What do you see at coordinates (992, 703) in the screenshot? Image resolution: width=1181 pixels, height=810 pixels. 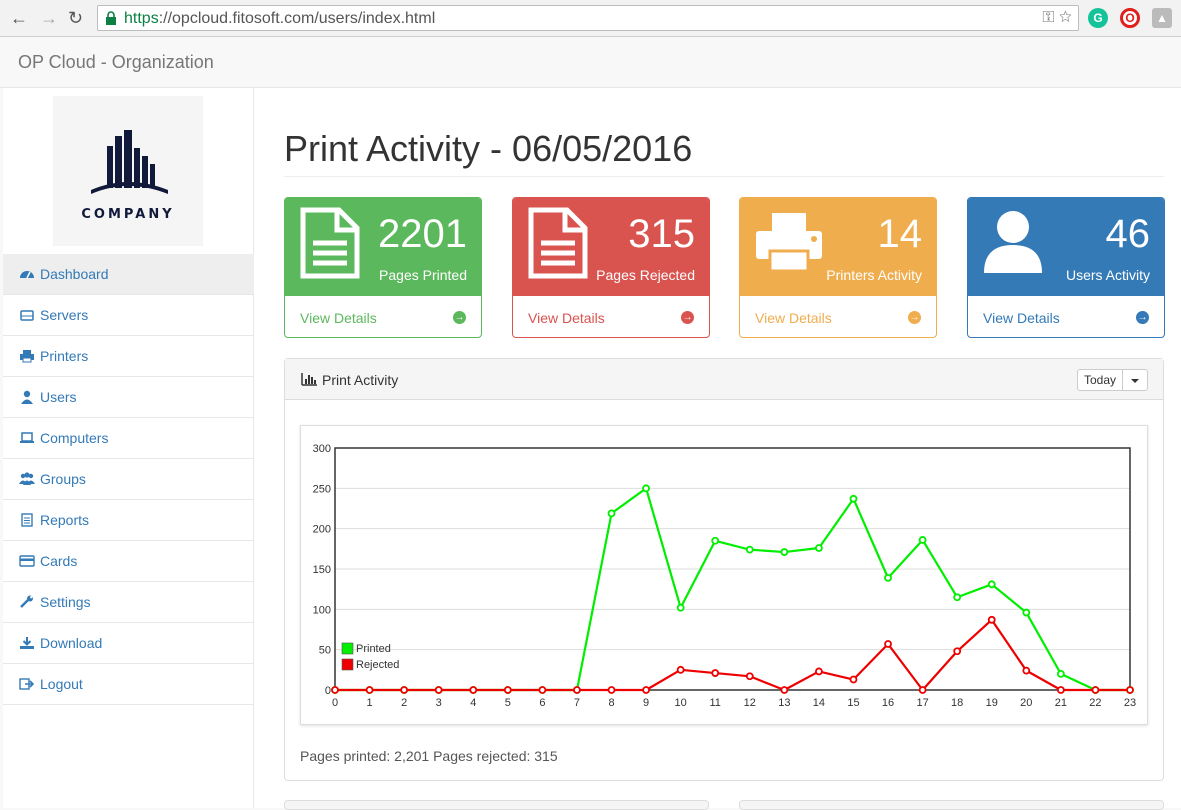 I see `x-tick-label: 19` at bounding box center [992, 703].